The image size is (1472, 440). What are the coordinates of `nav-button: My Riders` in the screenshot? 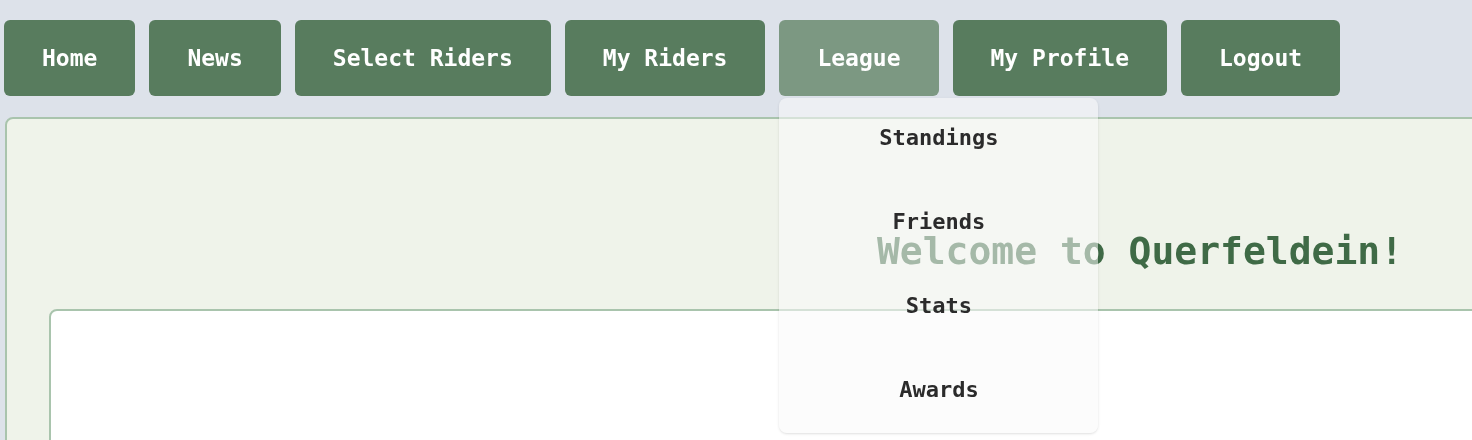 It's located at (665, 58).